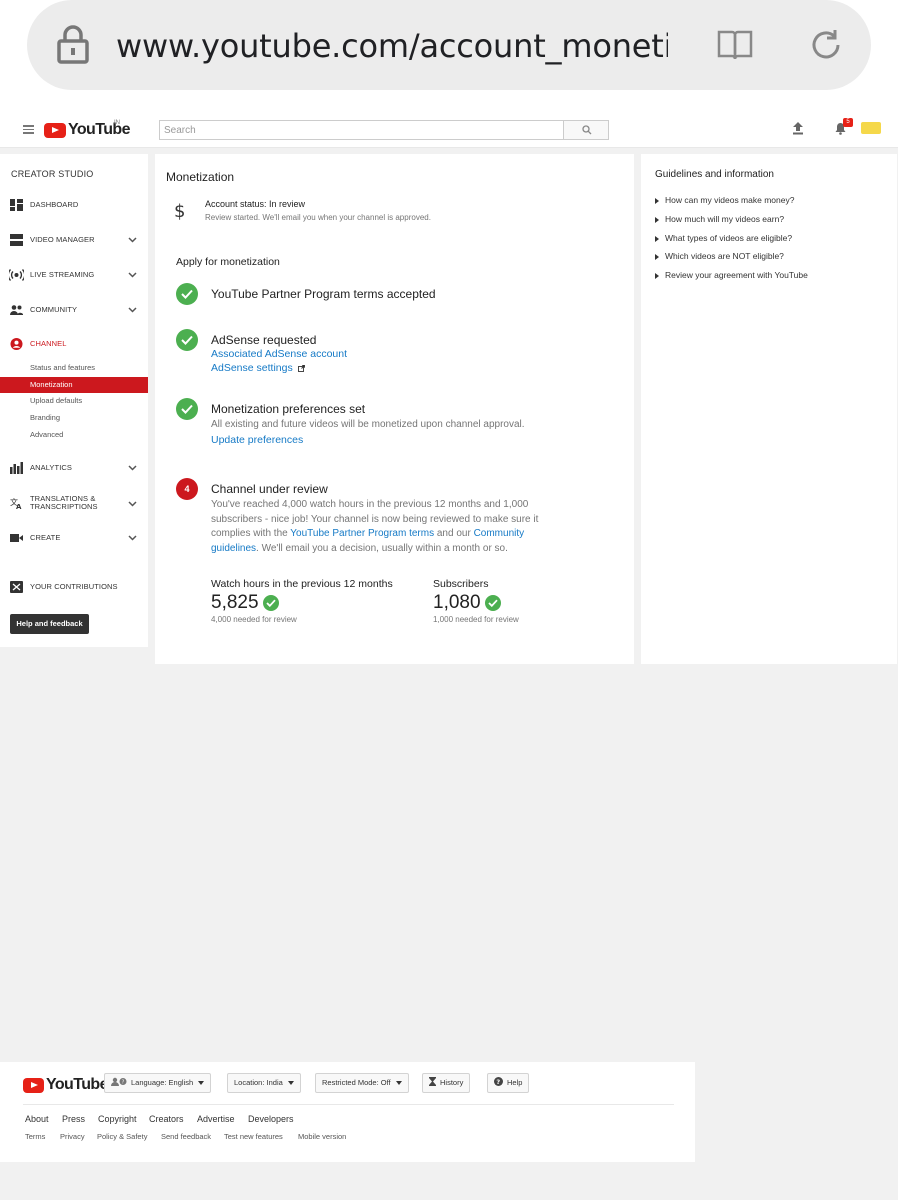 This screenshot has width=898, height=1200. What do you see at coordinates (228, 262) in the screenshot?
I see `apply-section-title: Apply for monetization` at bounding box center [228, 262].